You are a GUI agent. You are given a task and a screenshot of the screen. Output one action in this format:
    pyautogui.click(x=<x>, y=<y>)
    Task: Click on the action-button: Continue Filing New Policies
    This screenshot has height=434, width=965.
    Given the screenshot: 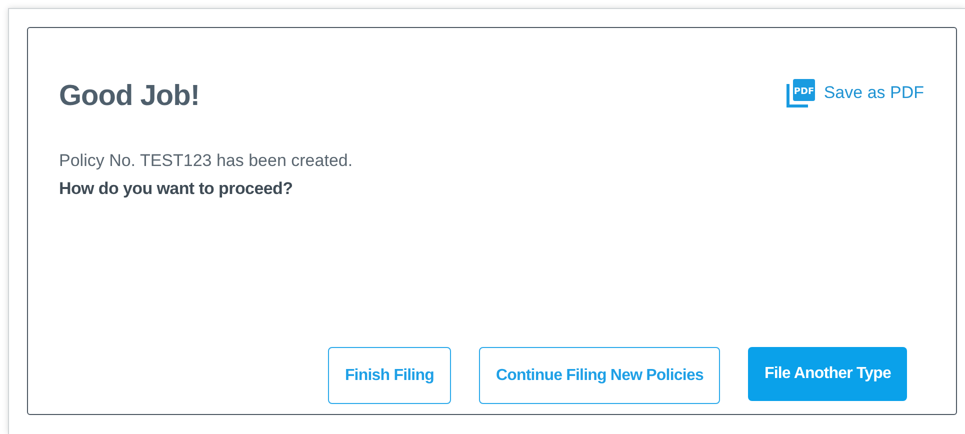 What is the action you would take?
    pyautogui.click(x=599, y=375)
    